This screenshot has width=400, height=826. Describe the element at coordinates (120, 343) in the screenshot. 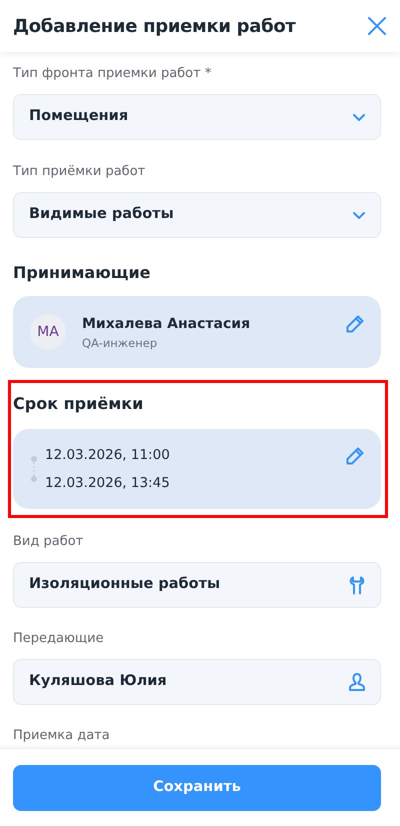

I see `person-role: QA-инженер` at that location.